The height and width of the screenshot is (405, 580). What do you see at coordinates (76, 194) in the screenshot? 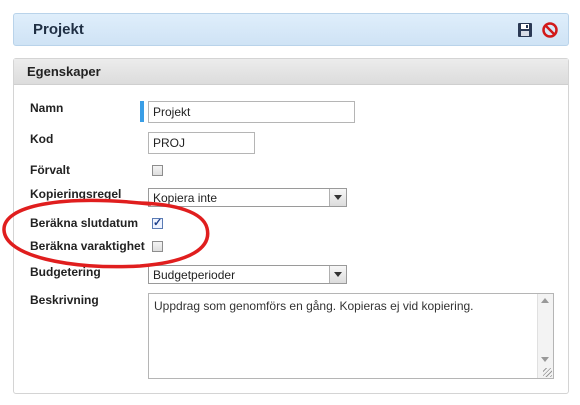
I see `copy-rule-label: Kopieringsregel` at bounding box center [76, 194].